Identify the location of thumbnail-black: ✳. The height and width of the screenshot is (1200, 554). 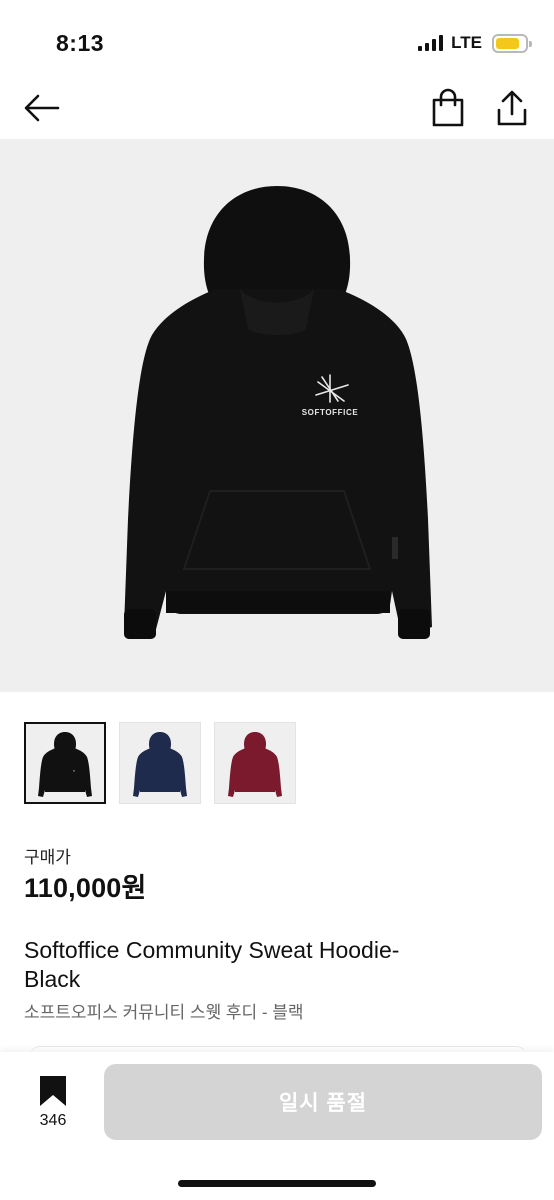
(65, 763).